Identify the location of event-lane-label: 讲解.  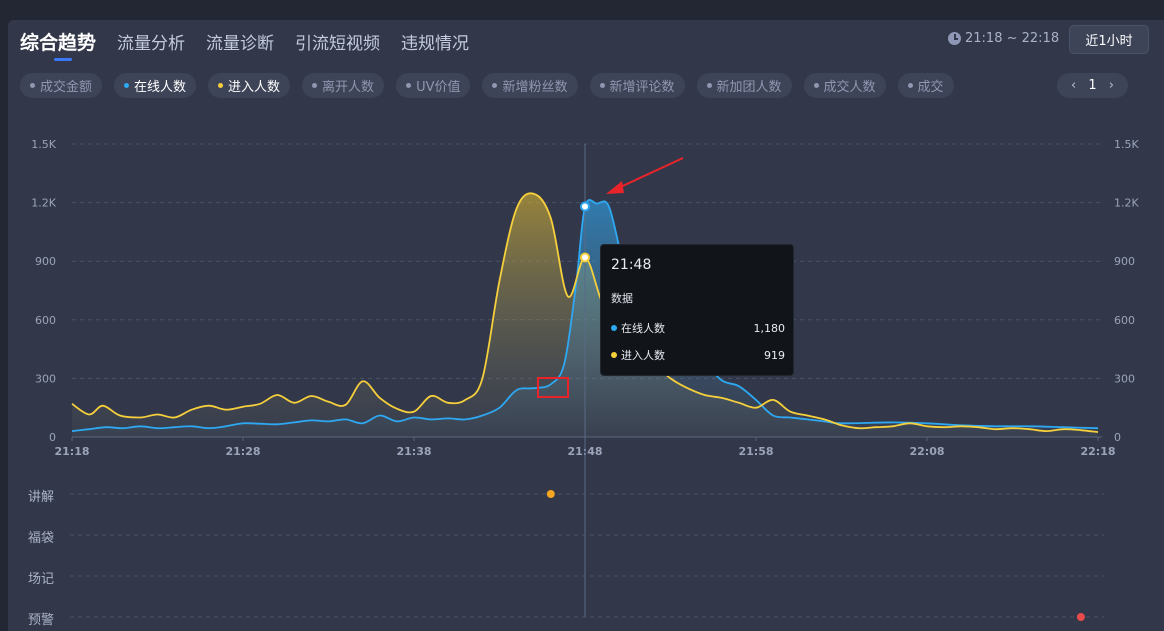
(41, 497).